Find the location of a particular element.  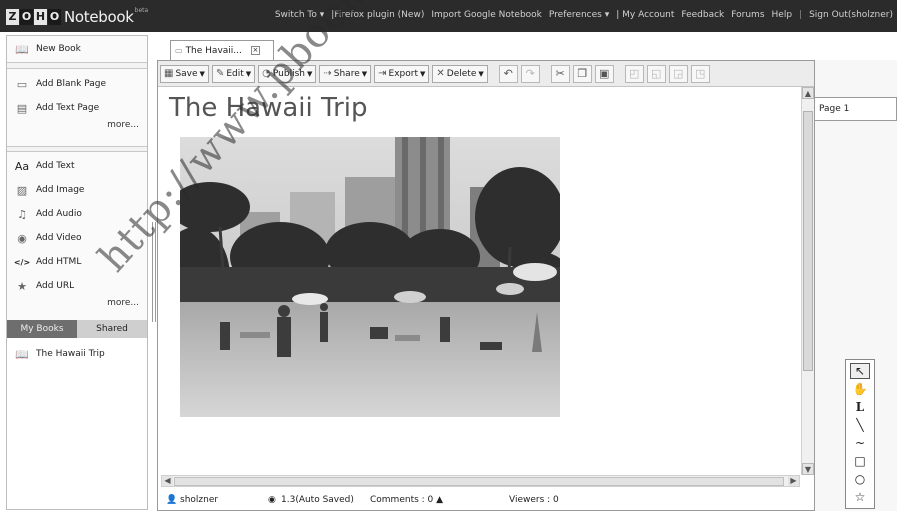

add-url-label: Add URL is located at coordinates (55, 286).